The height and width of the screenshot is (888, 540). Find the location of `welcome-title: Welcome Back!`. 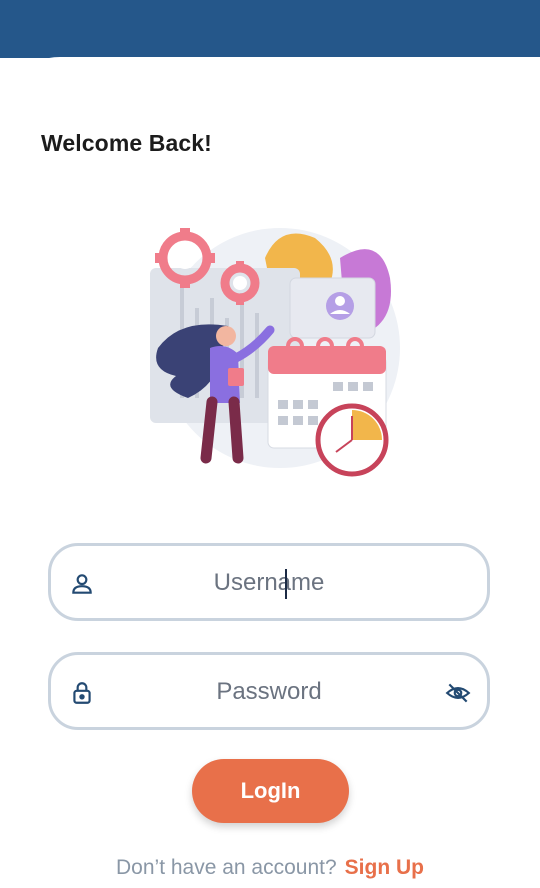

welcome-title: Welcome Back! is located at coordinates (126, 143).